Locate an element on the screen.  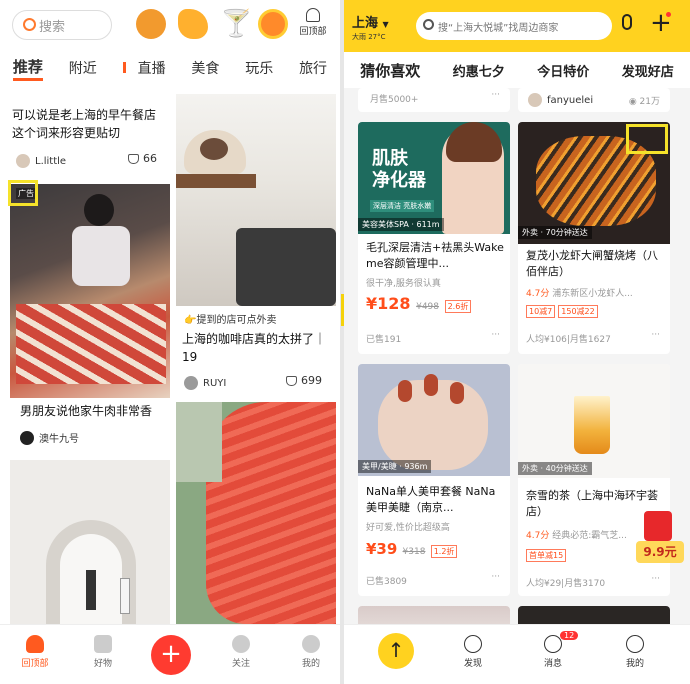
sales-count: 已售3809 is located at coordinates (386, 582).